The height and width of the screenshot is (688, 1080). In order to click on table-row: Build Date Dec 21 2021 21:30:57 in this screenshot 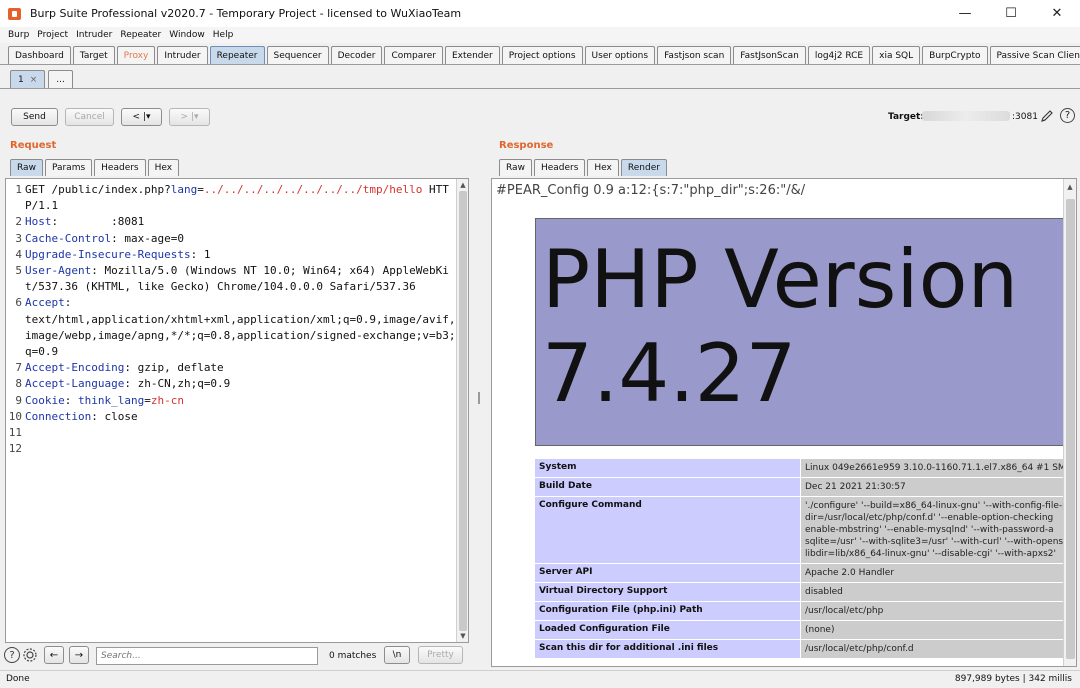, I will do `click(800, 487)`.